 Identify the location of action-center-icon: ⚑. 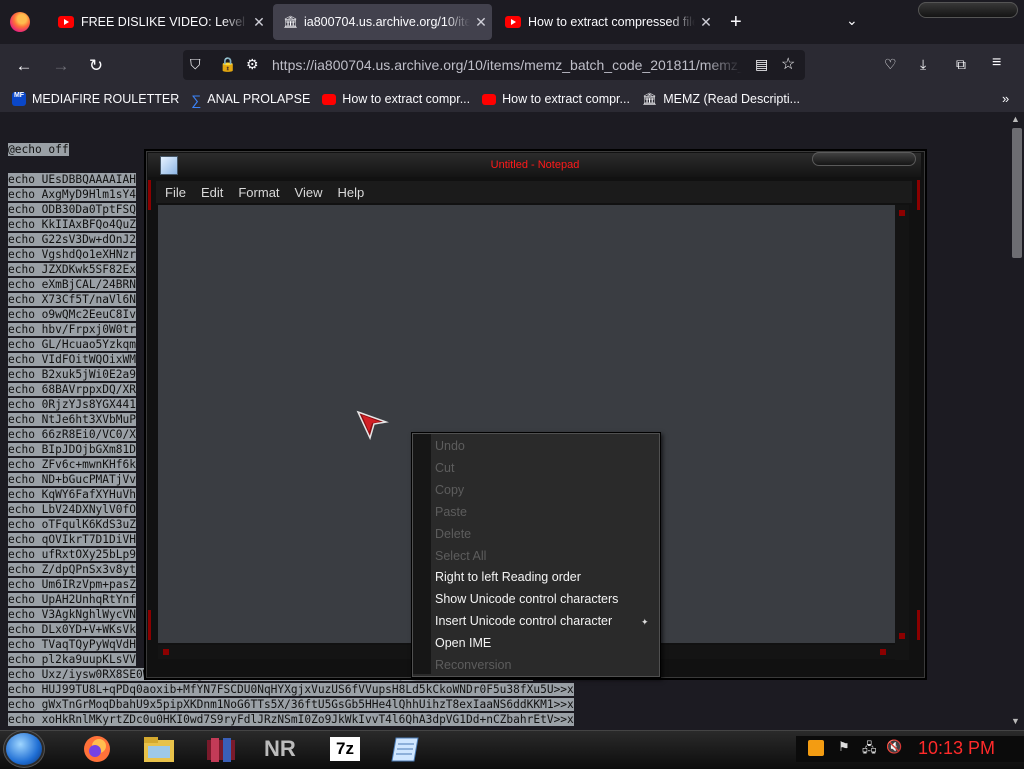
(844, 747).